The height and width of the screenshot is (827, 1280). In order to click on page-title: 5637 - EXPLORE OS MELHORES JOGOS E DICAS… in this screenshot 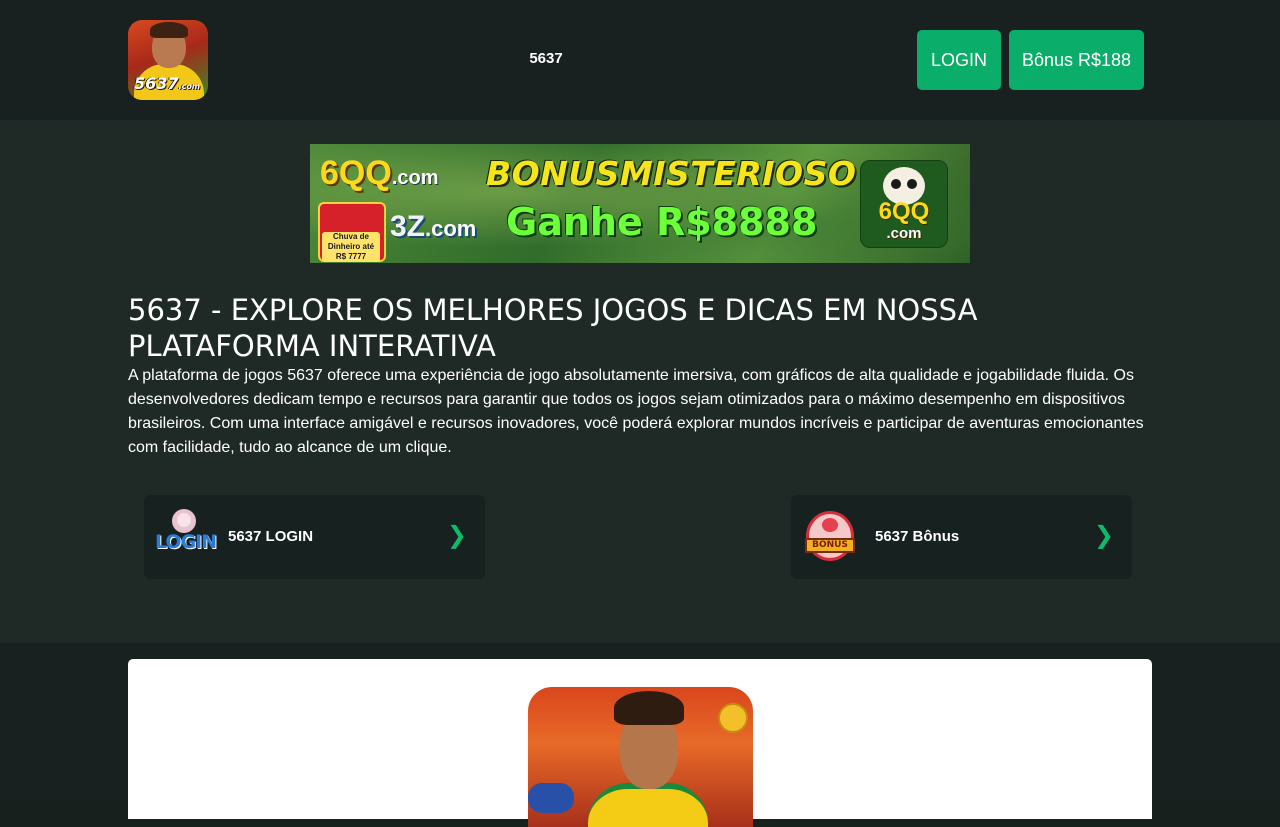, I will do `click(553, 328)`.